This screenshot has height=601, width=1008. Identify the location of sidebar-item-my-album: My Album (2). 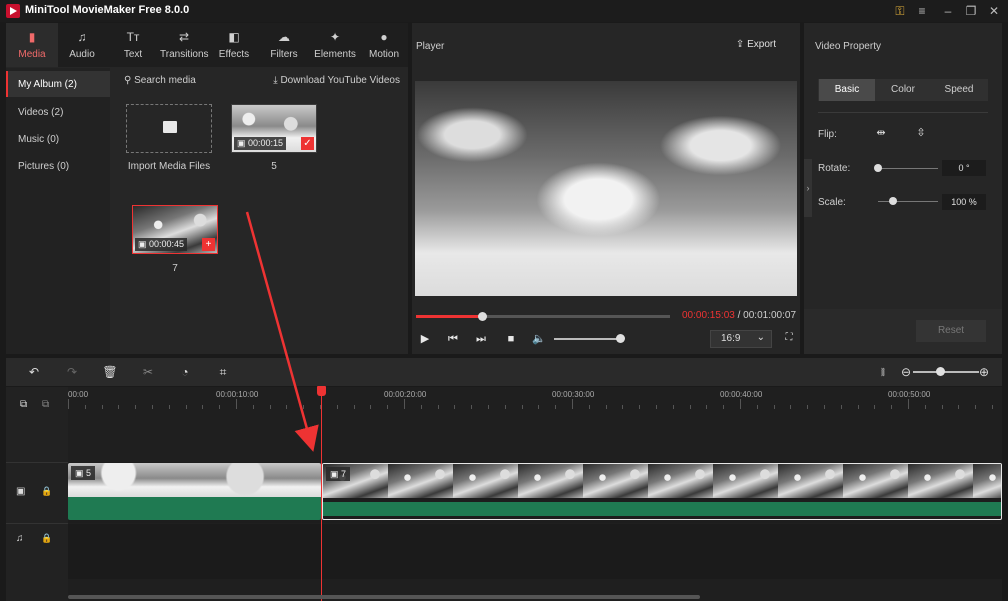
(58, 84).